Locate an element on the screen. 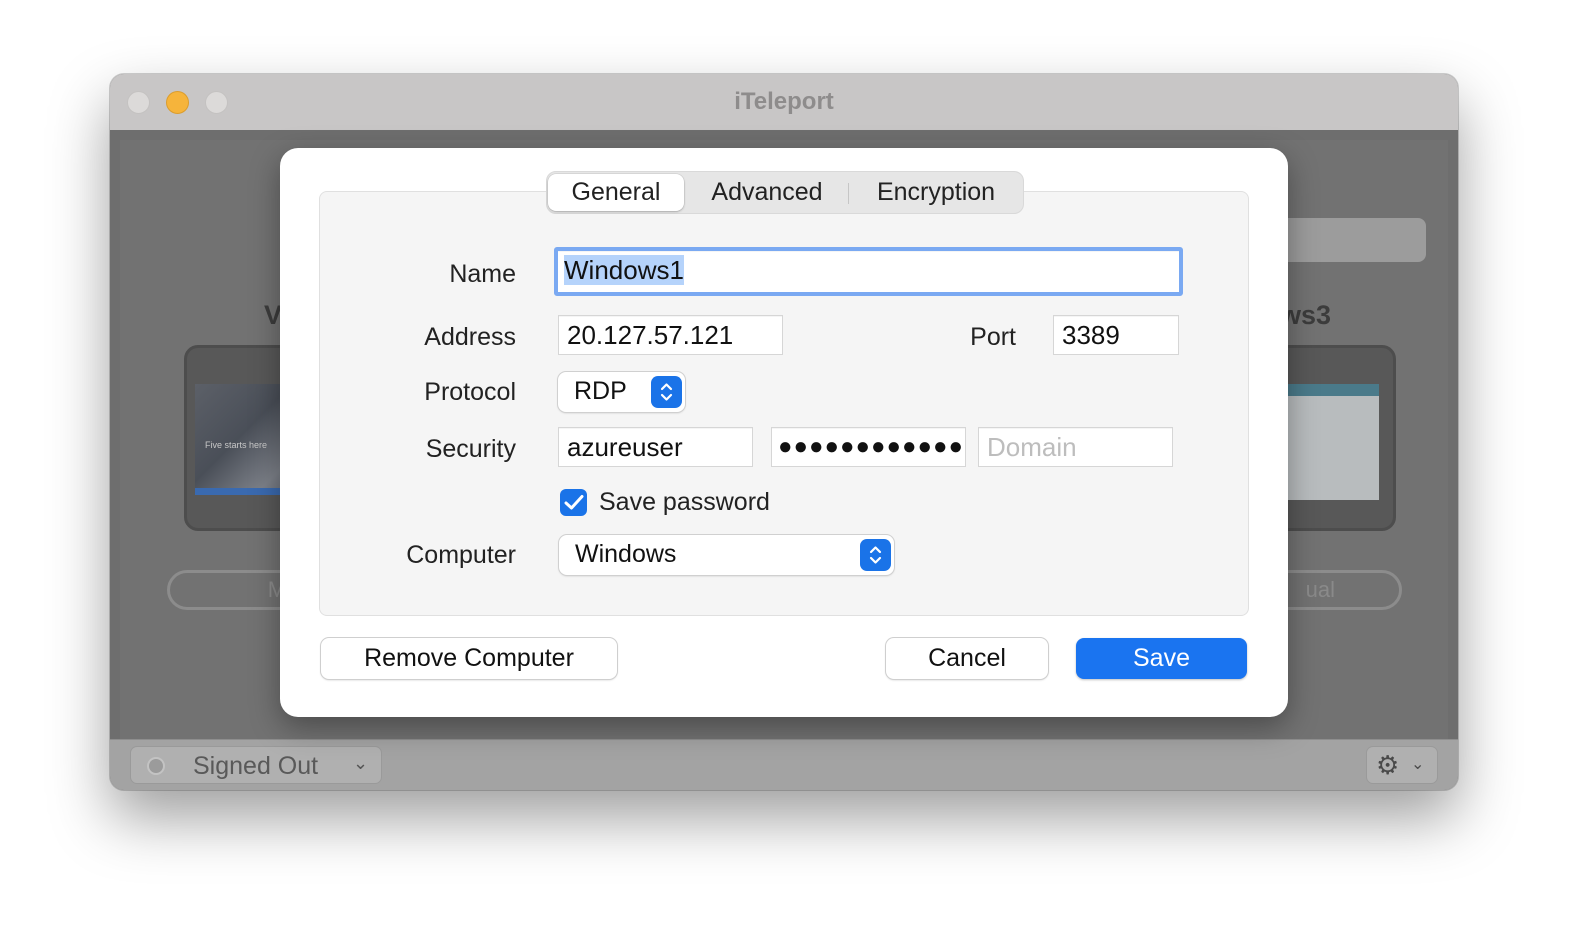  tab-bar: General Advanced Encryption is located at coordinates (785, 192).